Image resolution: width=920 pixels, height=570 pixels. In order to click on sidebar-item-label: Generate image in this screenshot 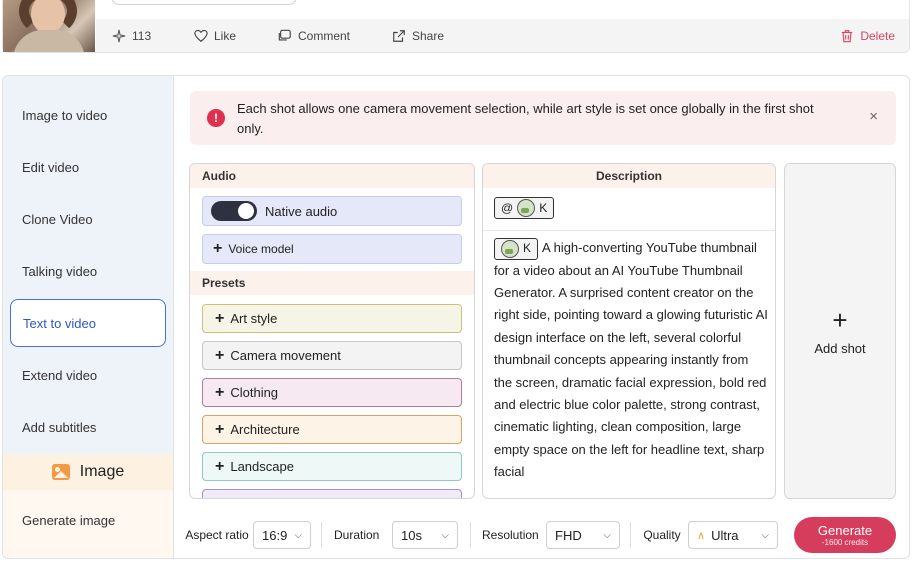, I will do `click(69, 520)`.